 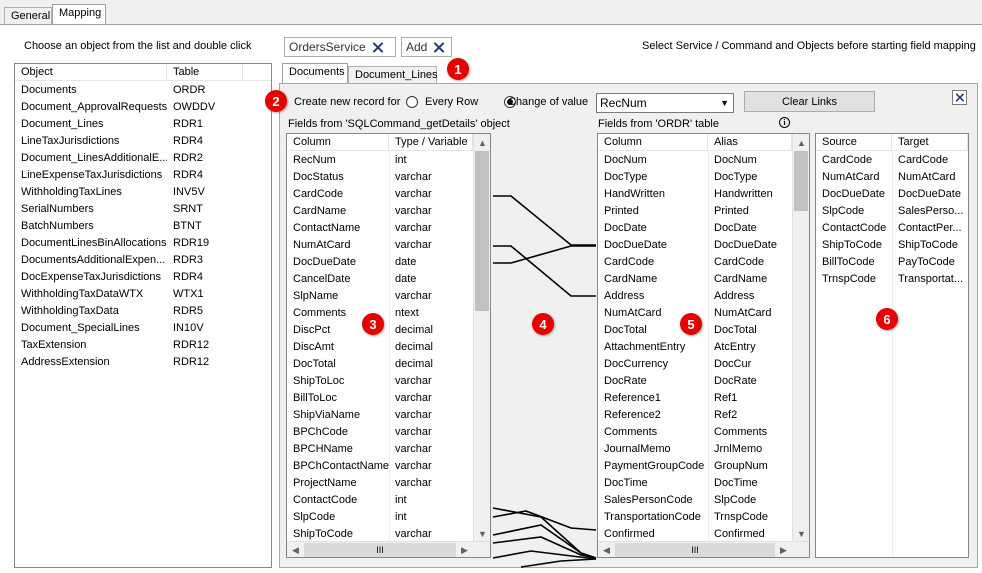 What do you see at coordinates (750, 142) in the screenshot?
I see `column-header-alias: Alias` at bounding box center [750, 142].